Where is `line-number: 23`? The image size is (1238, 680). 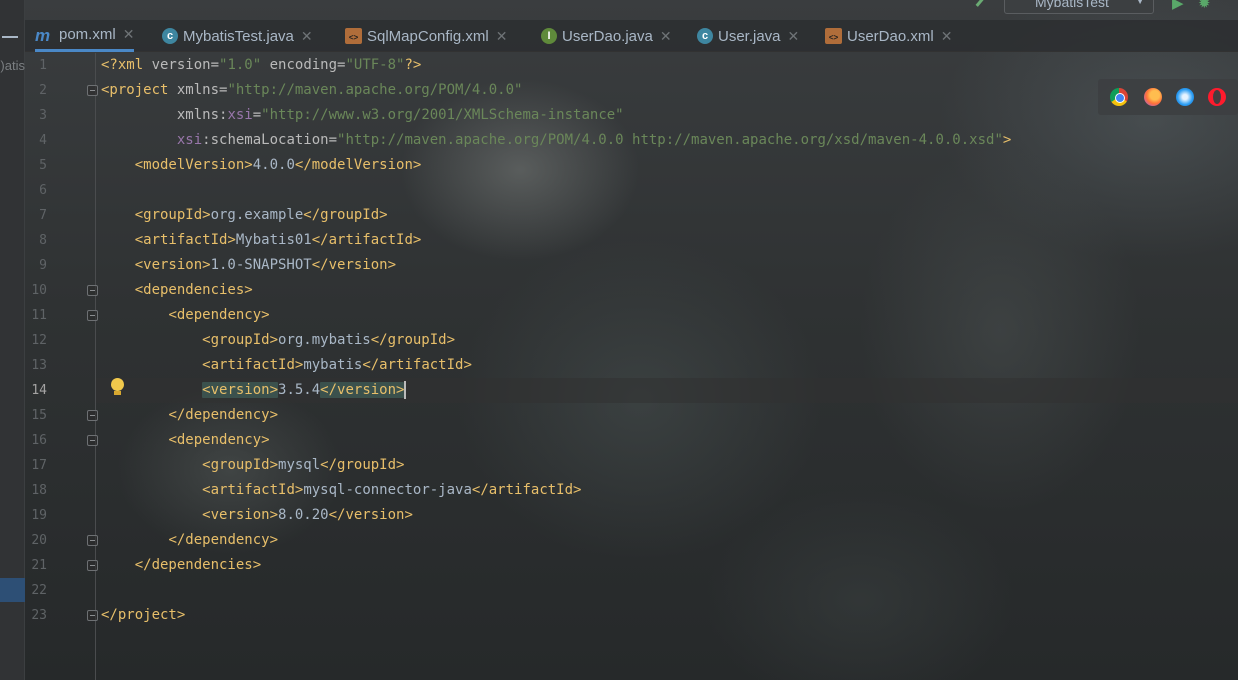 line-number: 23 is located at coordinates (39, 615).